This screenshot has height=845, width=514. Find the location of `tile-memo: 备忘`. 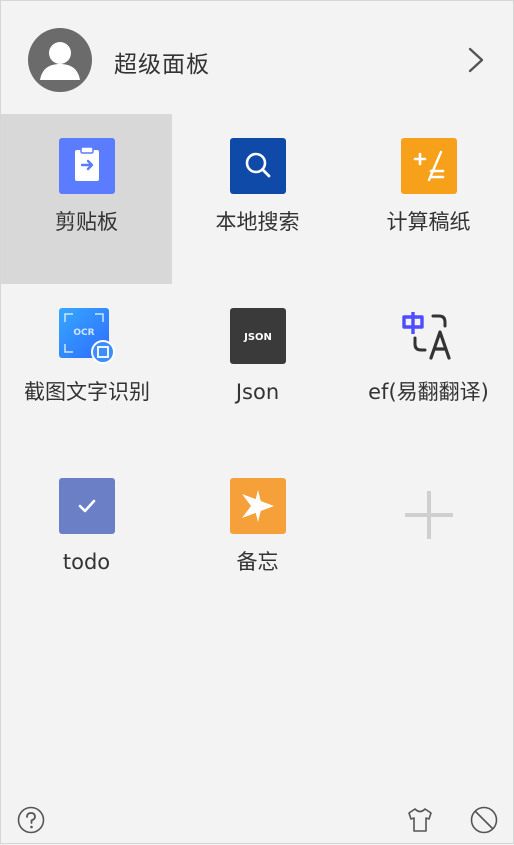

tile-memo: 备忘 is located at coordinates (257, 539).